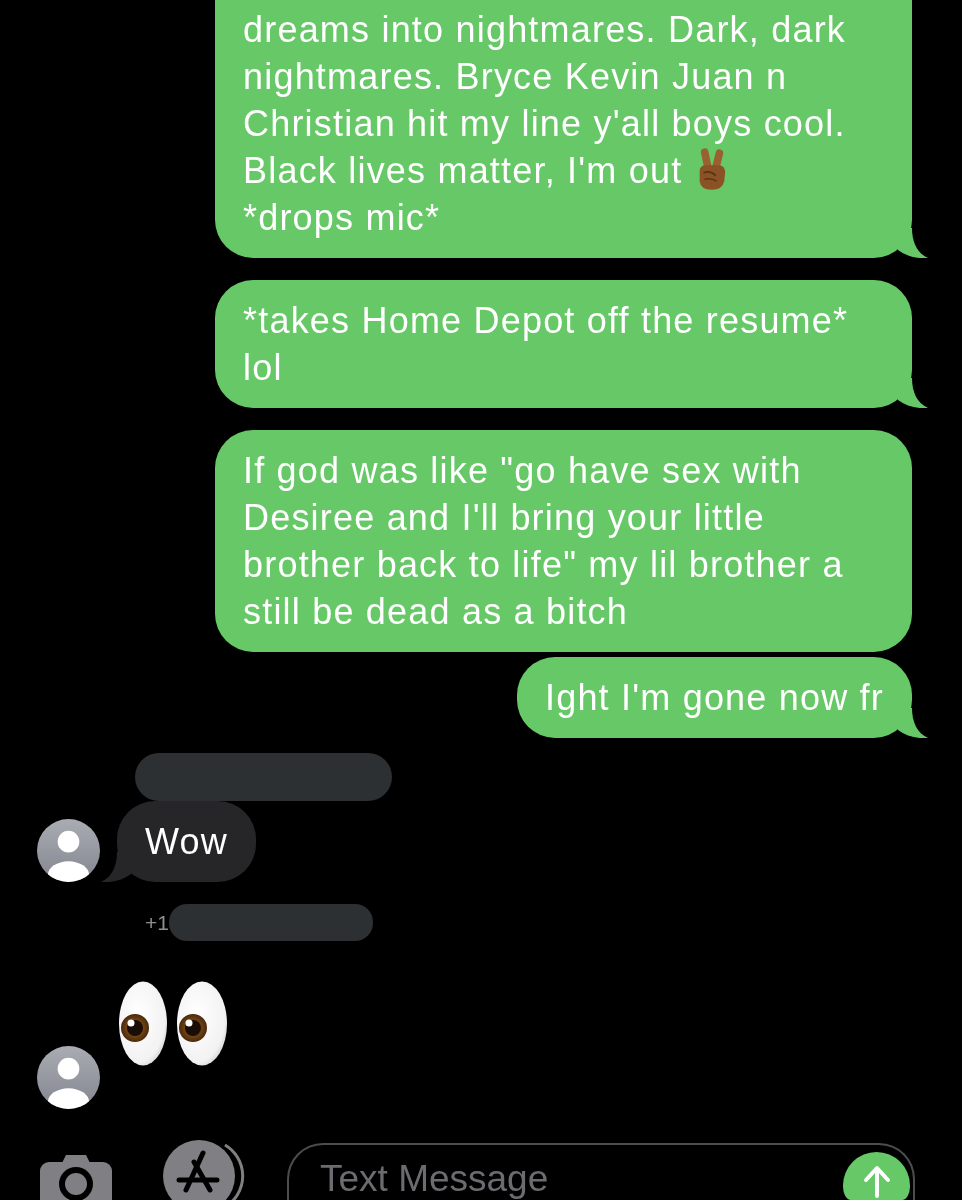 The image size is (962, 1200). Describe the element at coordinates (157, 923) in the screenshot. I see `sender-label: +1` at that location.